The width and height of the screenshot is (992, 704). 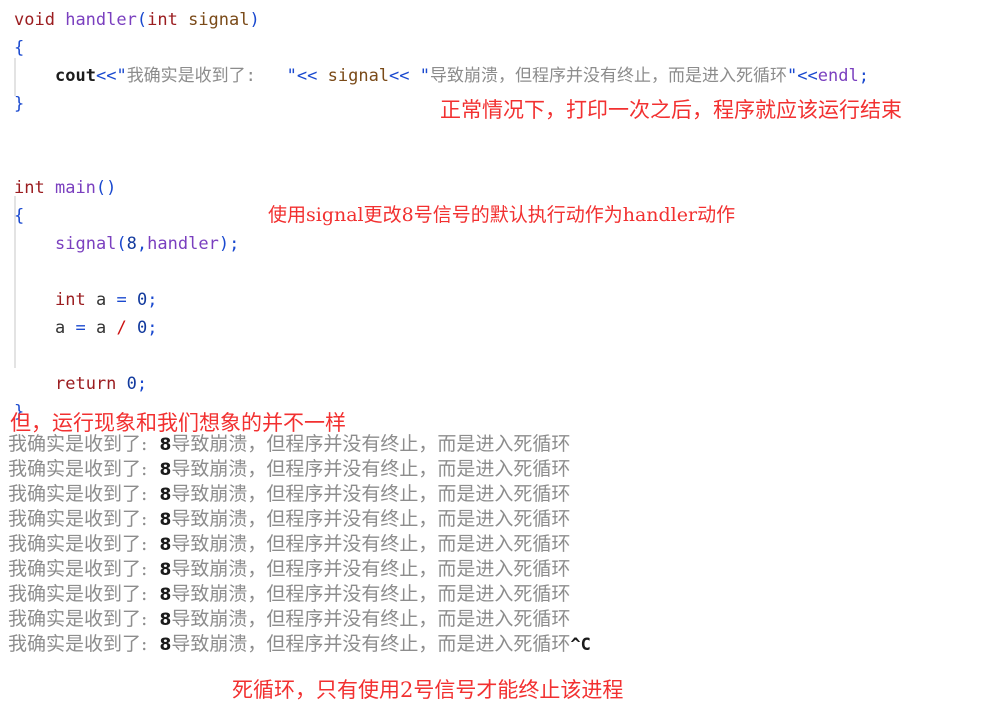 What do you see at coordinates (428, 690) in the screenshot?
I see `annotation-conclusion: 死循环，只有使用2号信号才能终止该进程` at bounding box center [428, 690].